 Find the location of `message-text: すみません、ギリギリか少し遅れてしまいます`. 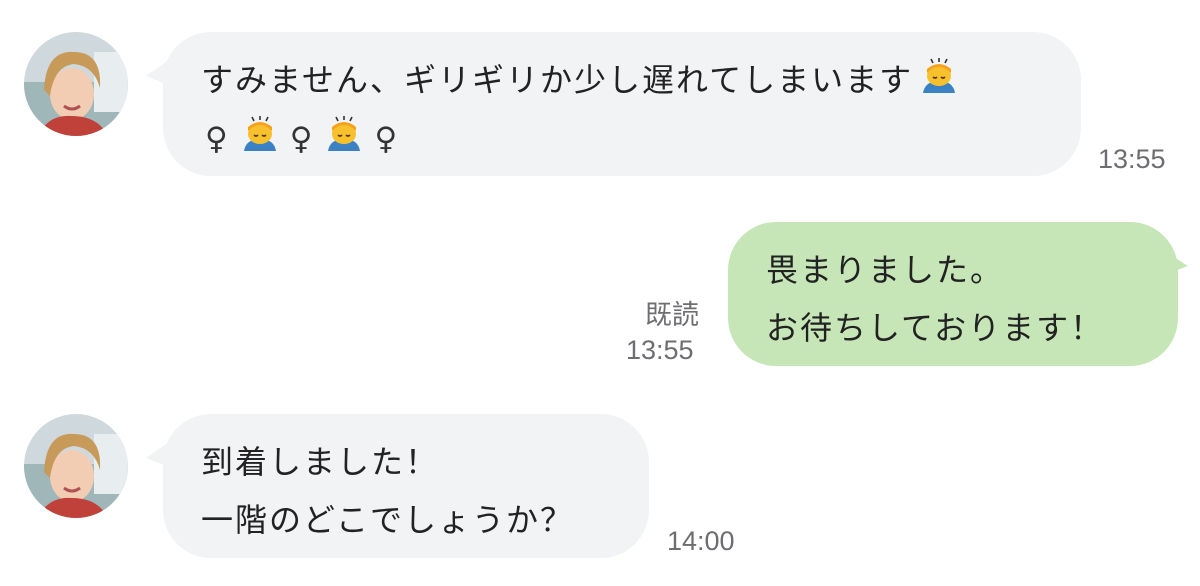

message-text: すみません、ギリギリか少し遅れてしまいます is located at coordinates (623, 80).